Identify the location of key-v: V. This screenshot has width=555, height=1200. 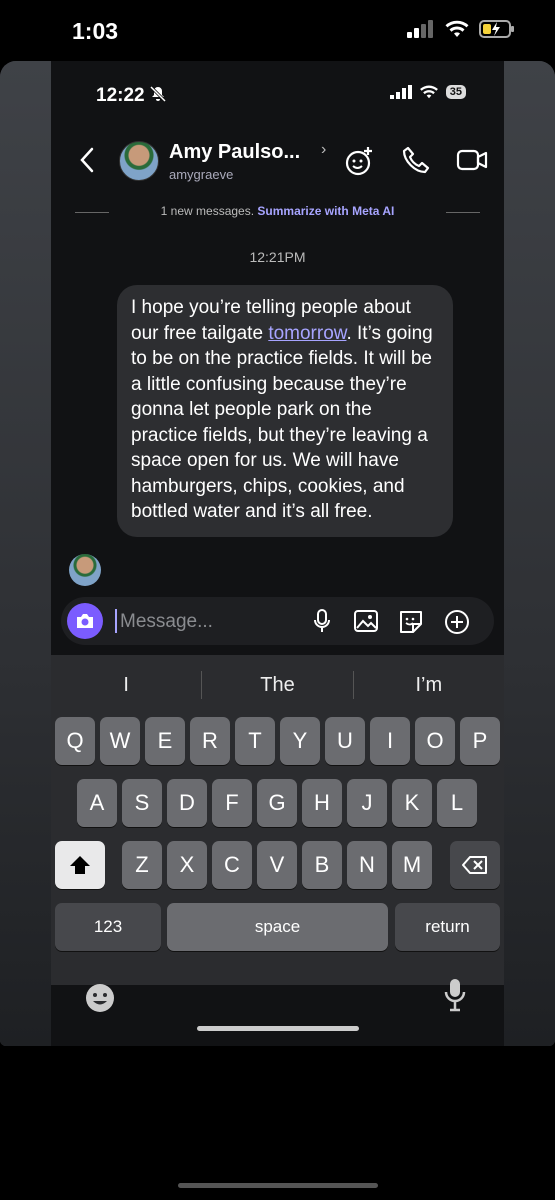
(277, 865).